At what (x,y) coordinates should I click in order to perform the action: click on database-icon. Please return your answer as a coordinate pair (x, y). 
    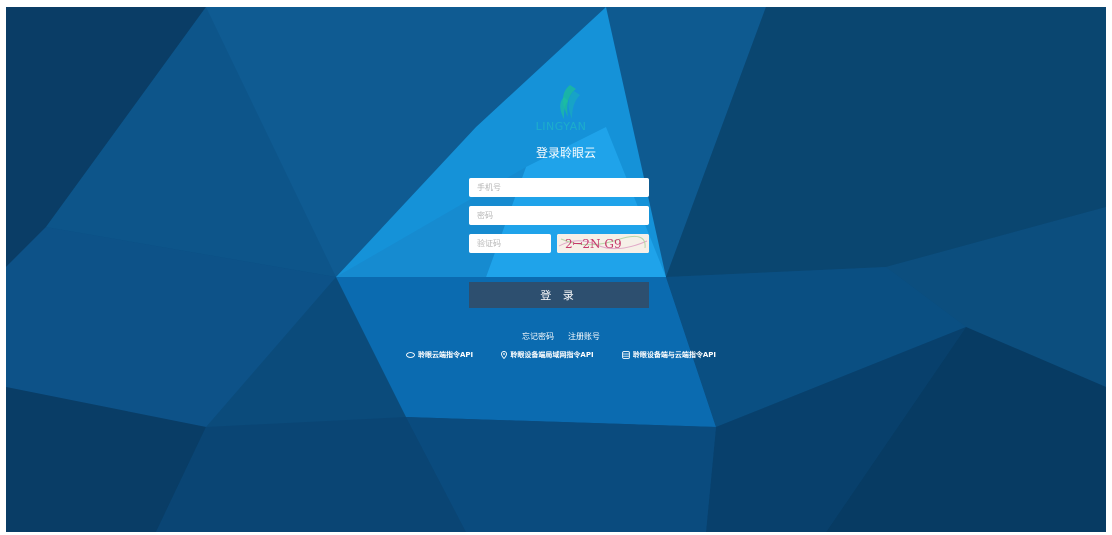
    Looking at the image, I should click on (625, 355).